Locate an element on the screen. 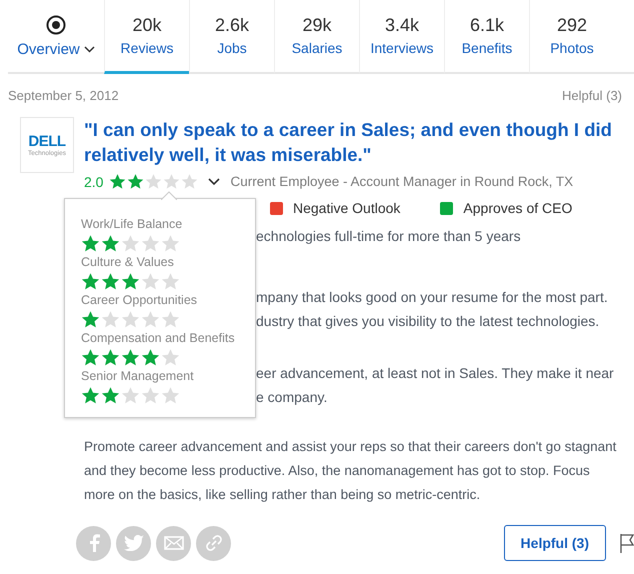  employment-text: echnologies full-time for more than 5 years is located at coordinates (389, 236).